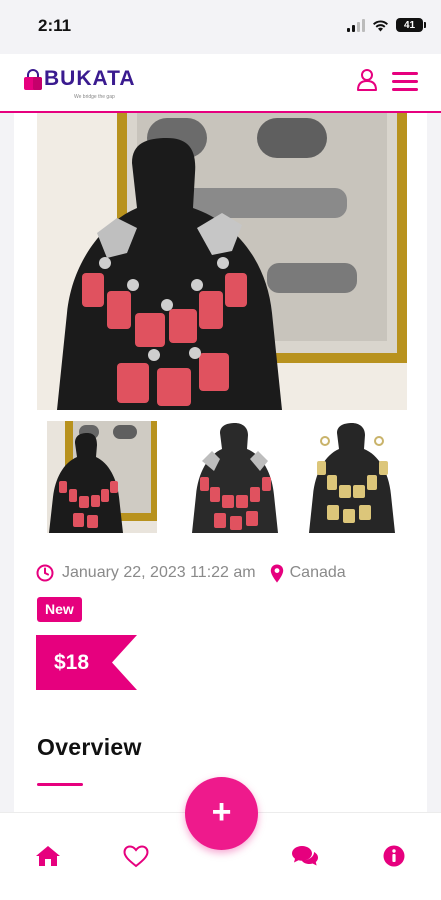 This screenshot has width=441, height=900. What do you see at coordinates (94, 97) in the screenshot?
I see `logo-tagline: We bridge the gap` at bounding box center [94, 97].